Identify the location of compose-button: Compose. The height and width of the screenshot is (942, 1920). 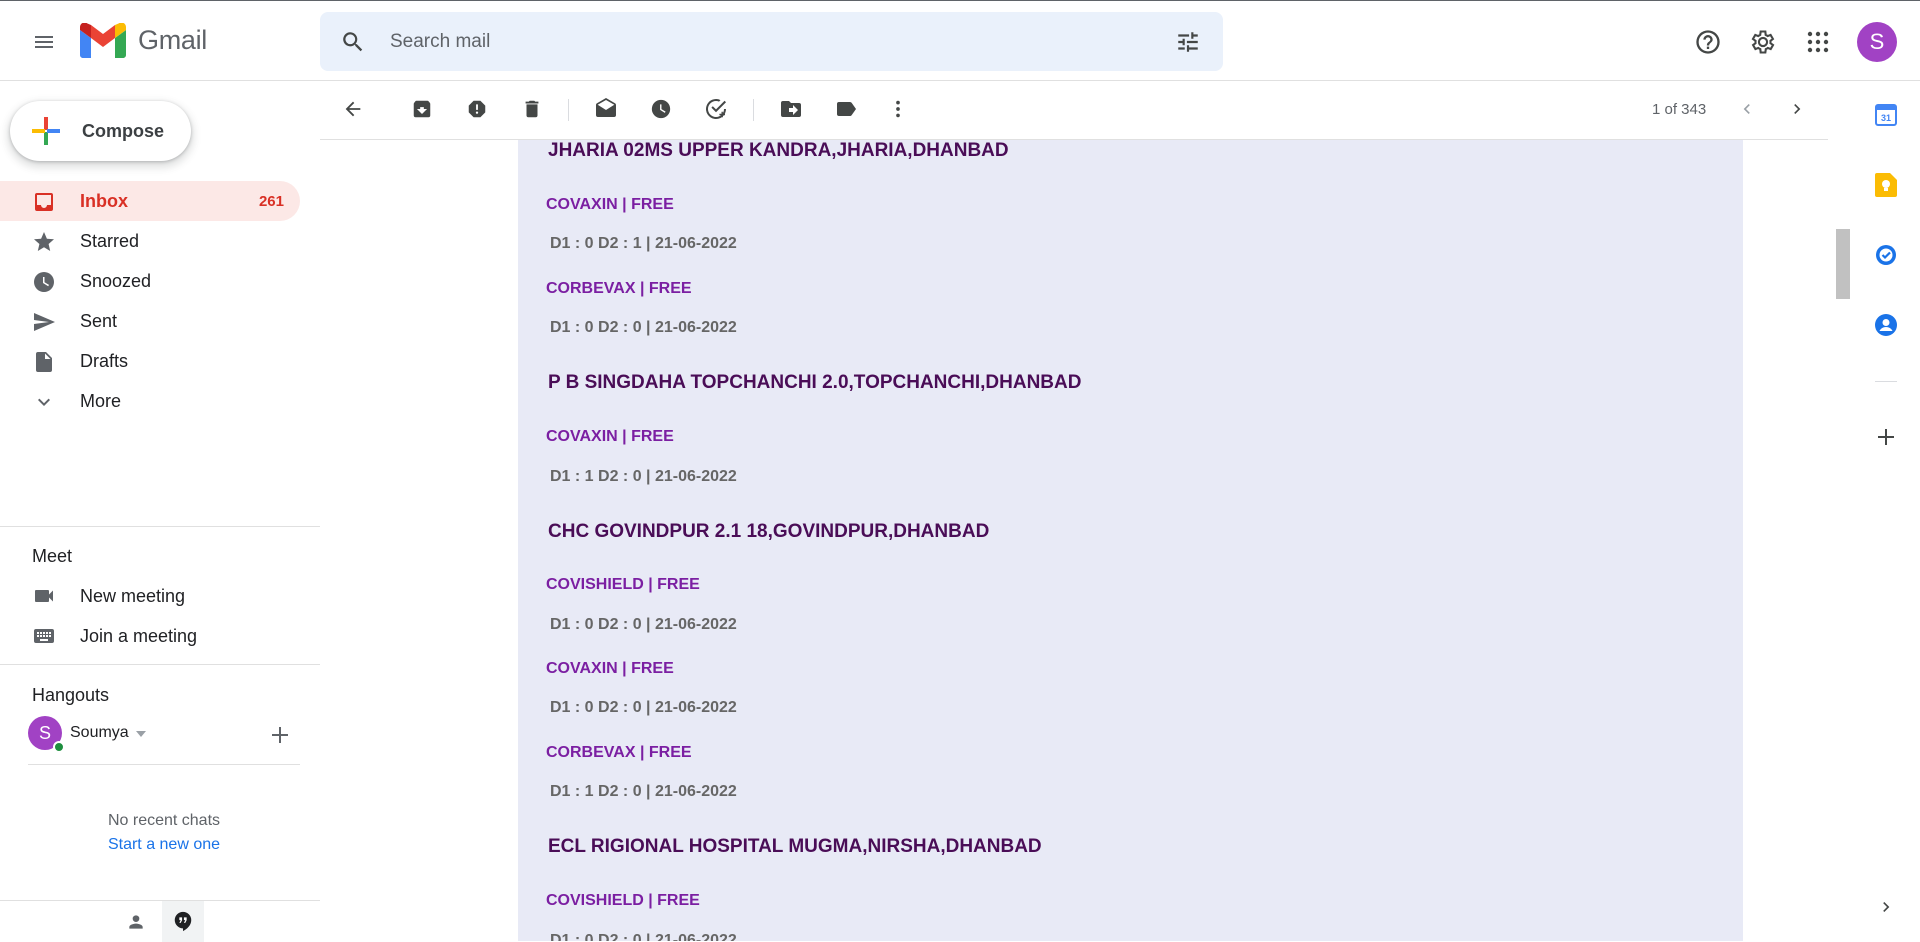
(100, 131).